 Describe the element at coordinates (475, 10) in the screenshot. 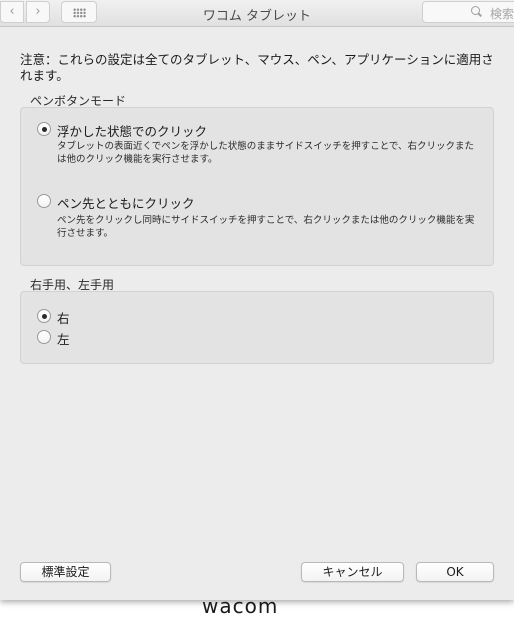

I see `search-icon` at that location.